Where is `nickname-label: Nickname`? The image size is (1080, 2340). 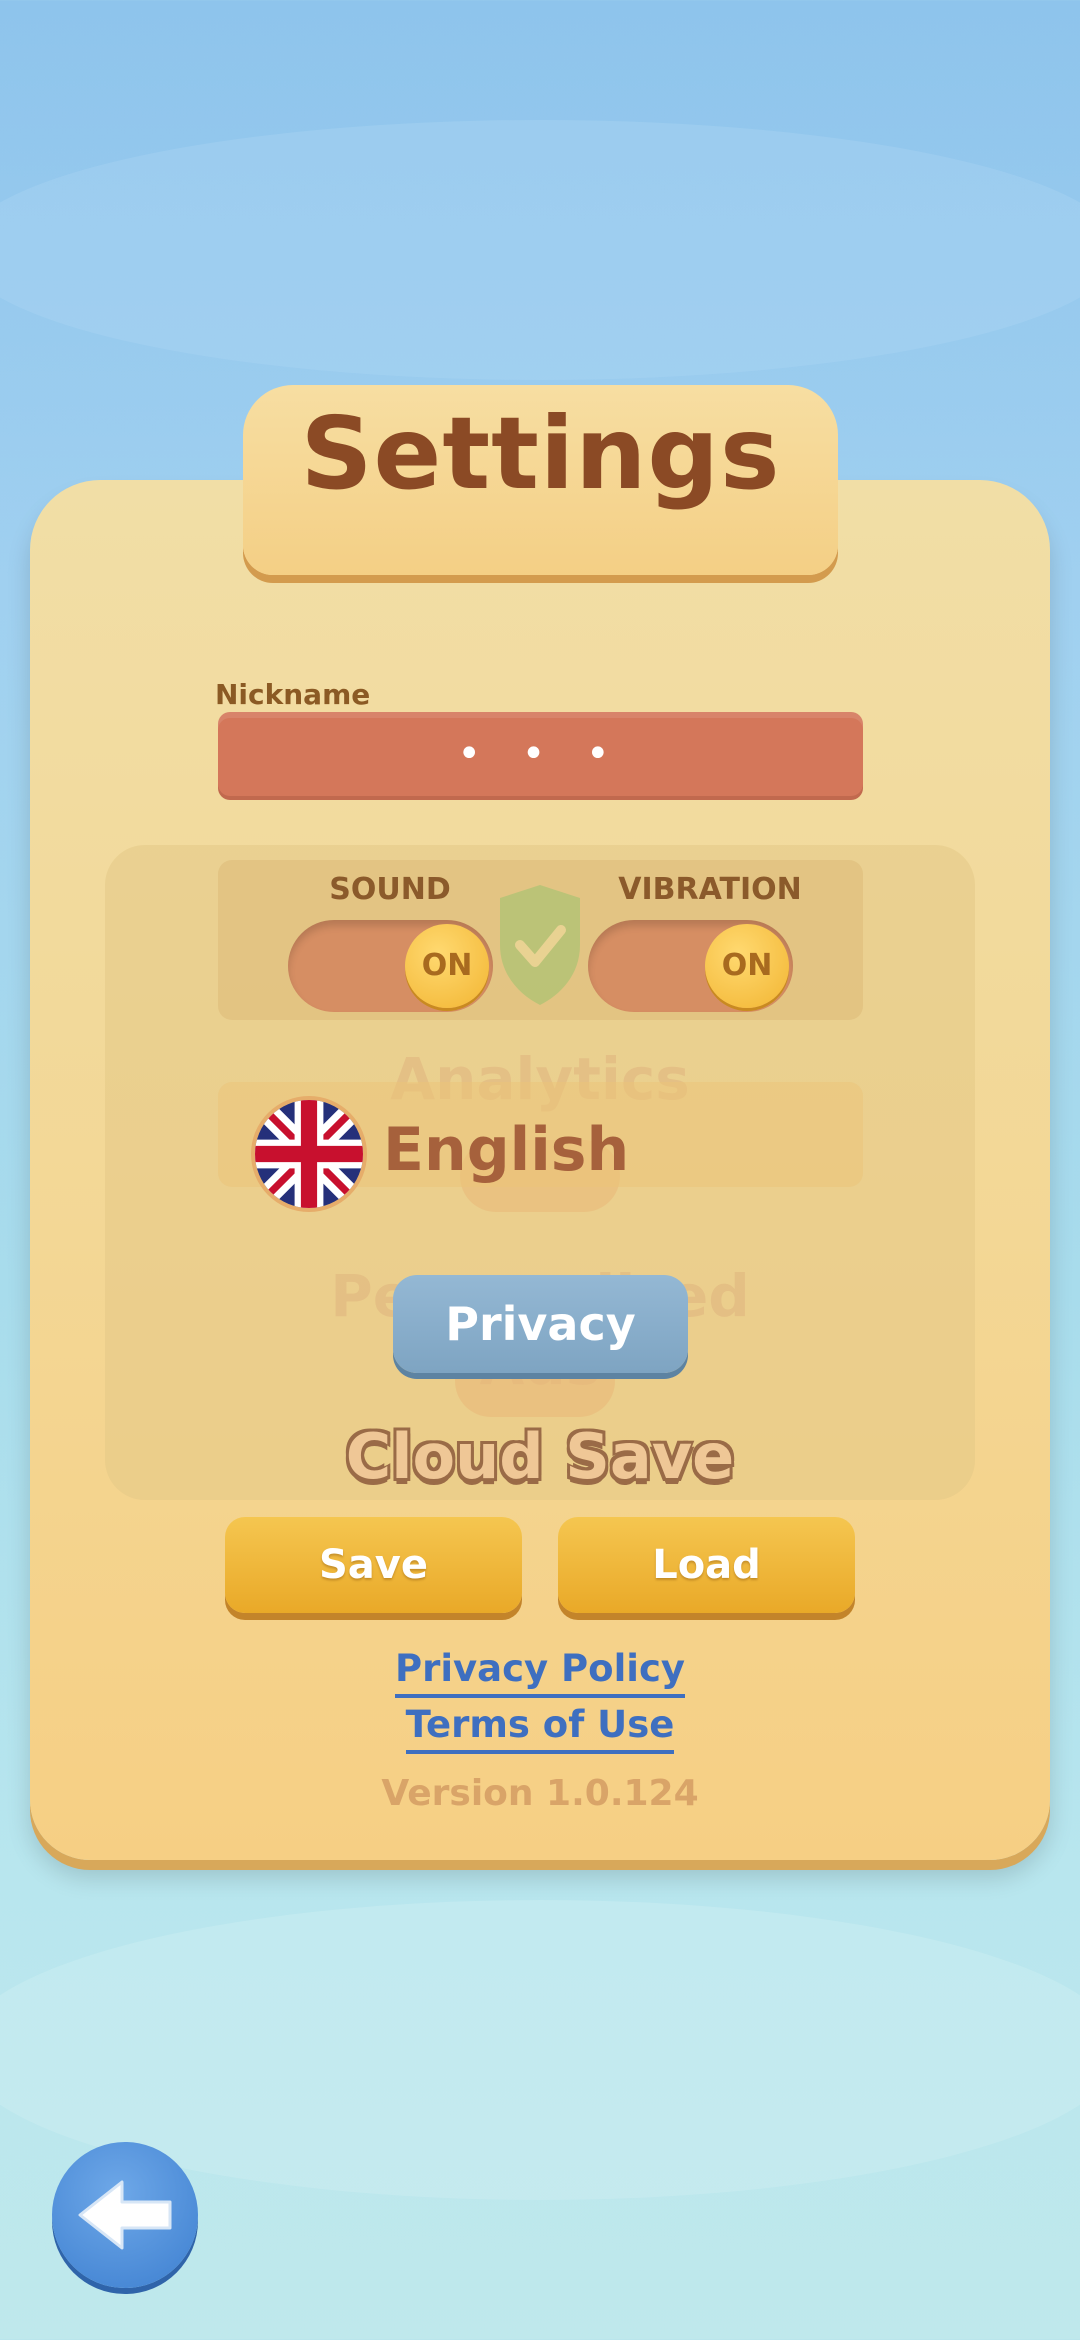
nickname-label: Nickname is located at coordinates (293, 694).